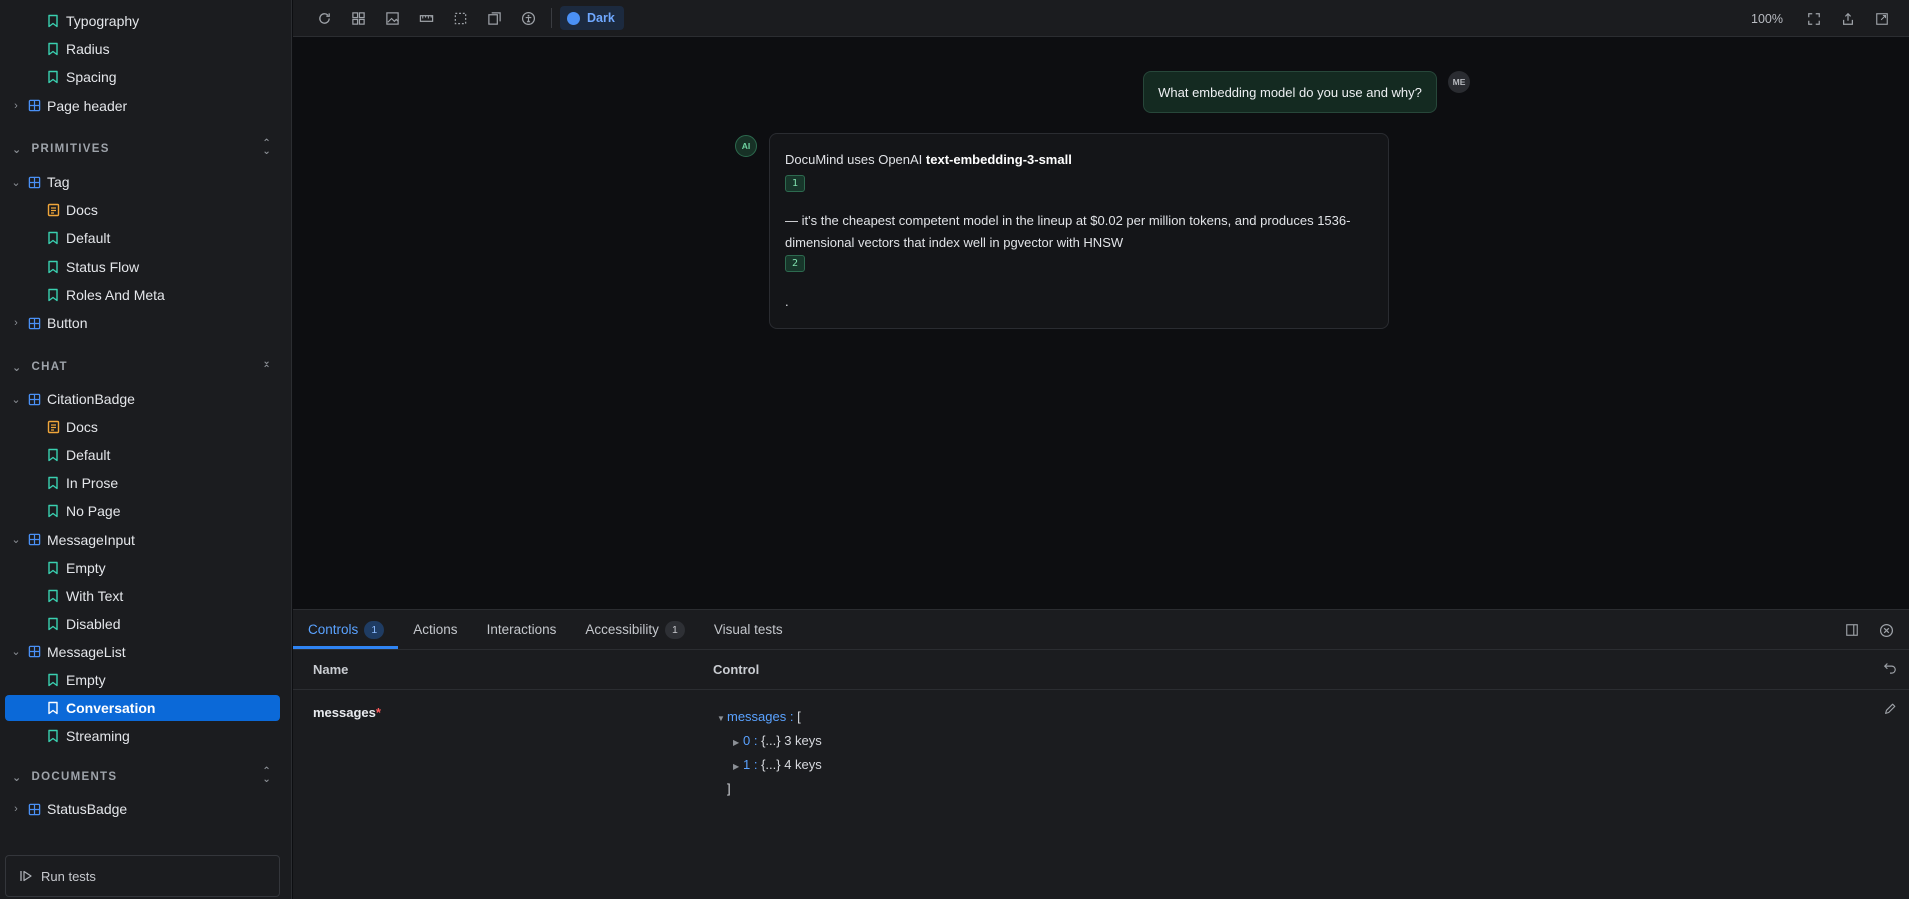  What do you see at coordinates (91, 77) in the screenshot?
I see `sidebar-item-label: Spacing` at bounding box center [91, 77].